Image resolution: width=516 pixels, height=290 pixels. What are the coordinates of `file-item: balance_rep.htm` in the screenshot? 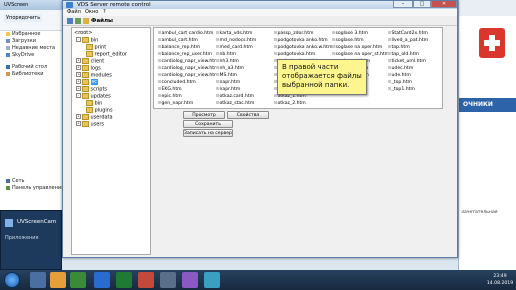 It's located at (179, 48).